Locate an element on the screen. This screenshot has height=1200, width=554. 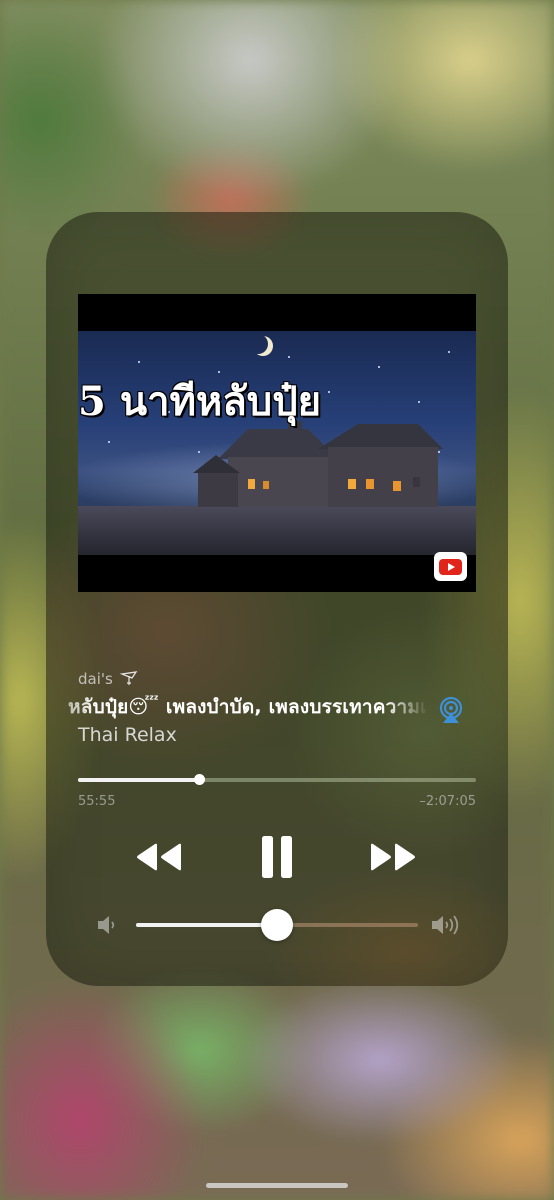
youtube-logo-icon is located at coordinates (450, 566).